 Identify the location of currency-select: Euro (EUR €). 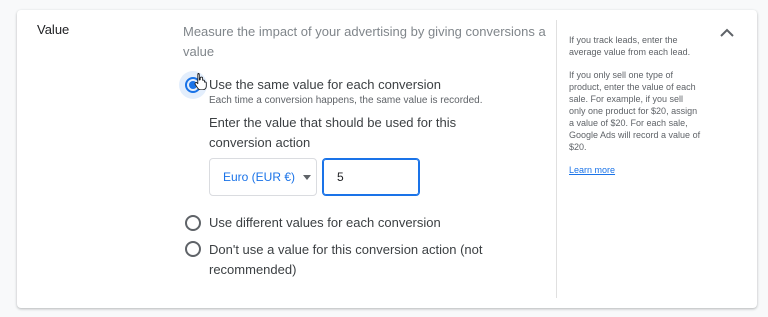
(263, 177).